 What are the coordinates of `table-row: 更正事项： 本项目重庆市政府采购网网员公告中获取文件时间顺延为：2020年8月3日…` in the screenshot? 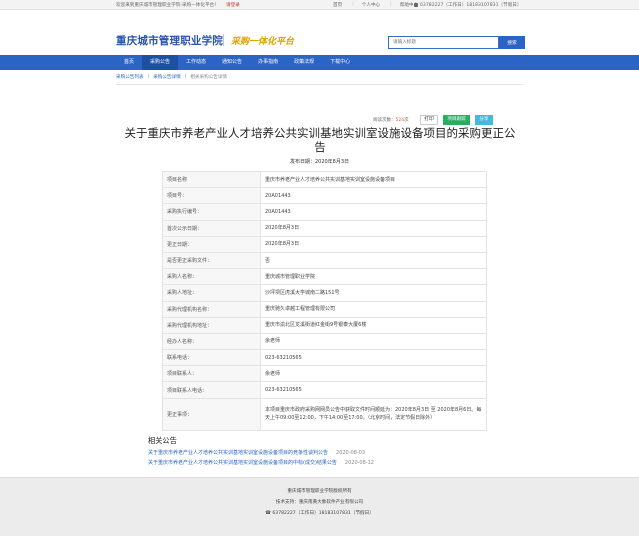 It's located at (324, 414).